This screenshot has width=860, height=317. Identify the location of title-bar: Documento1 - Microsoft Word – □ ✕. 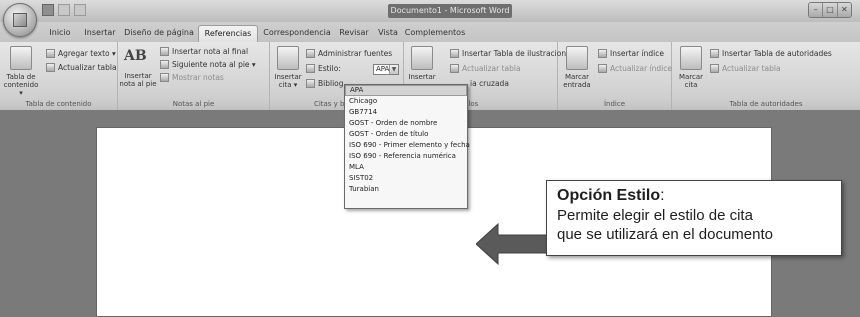
(430, 11).